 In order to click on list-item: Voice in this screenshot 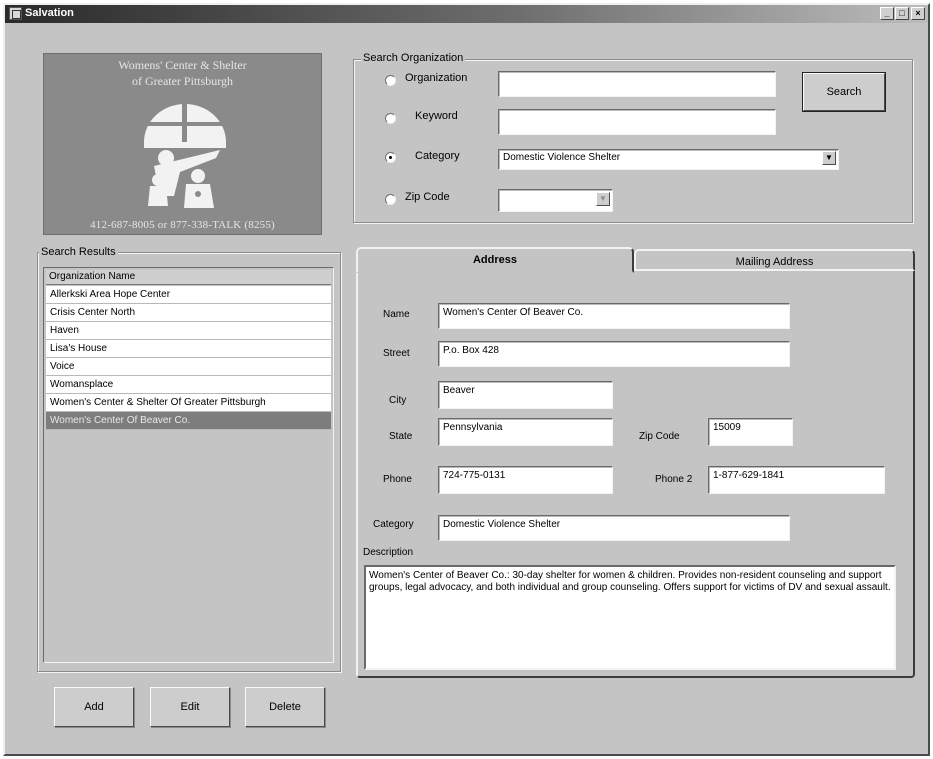, I will do `click(188, 367)`.